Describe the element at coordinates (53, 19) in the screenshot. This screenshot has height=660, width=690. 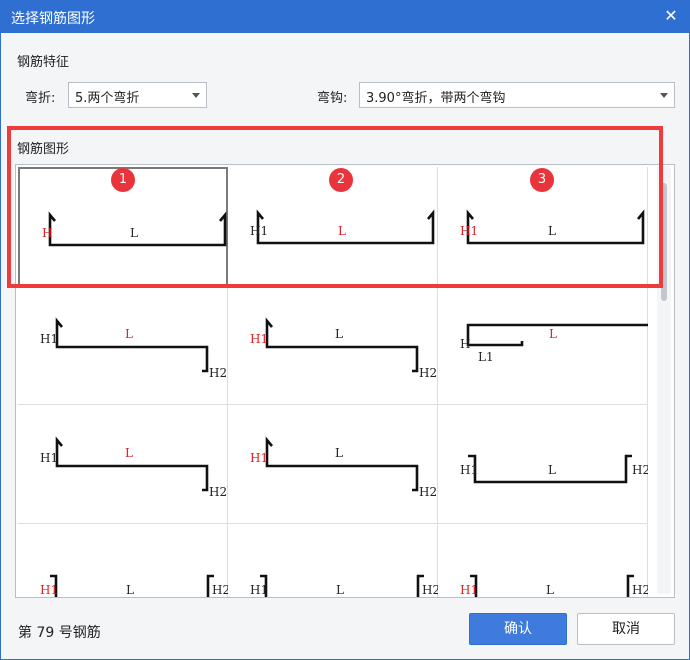
I see `window-title: 选择钢筋图形` at that location.